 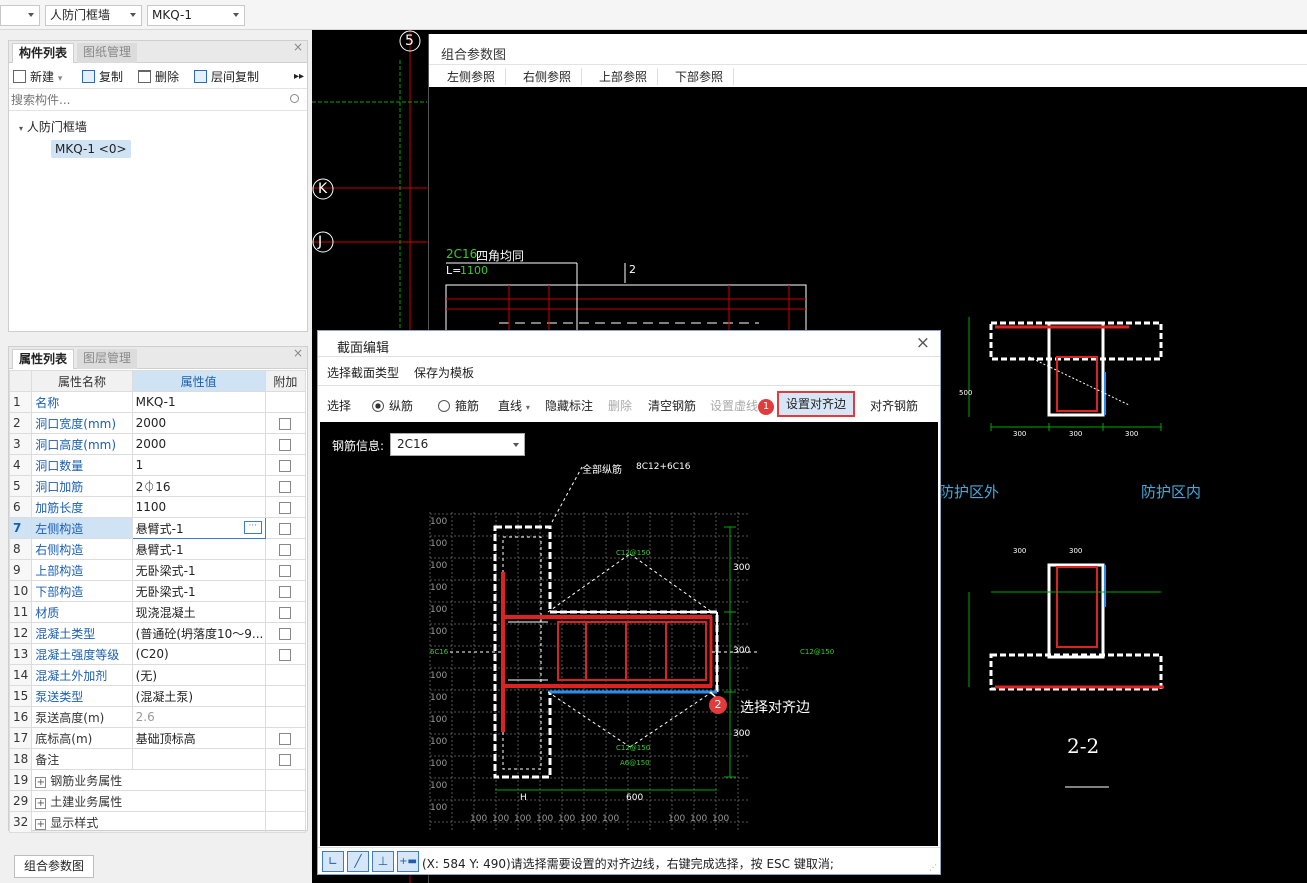 What do you see at coordinates (339, 406) in the screenshot?
I see `select-button: 选择` at bounding box center [339, 406].